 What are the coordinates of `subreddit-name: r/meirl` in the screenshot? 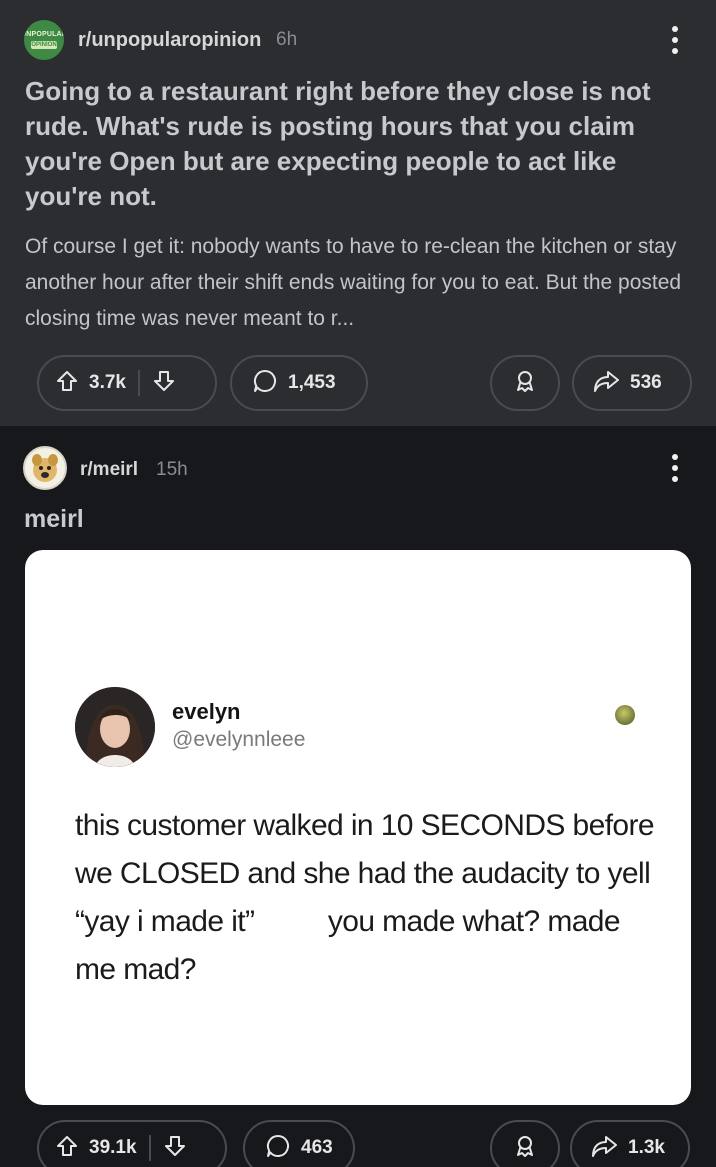 It's located at (109, 470).